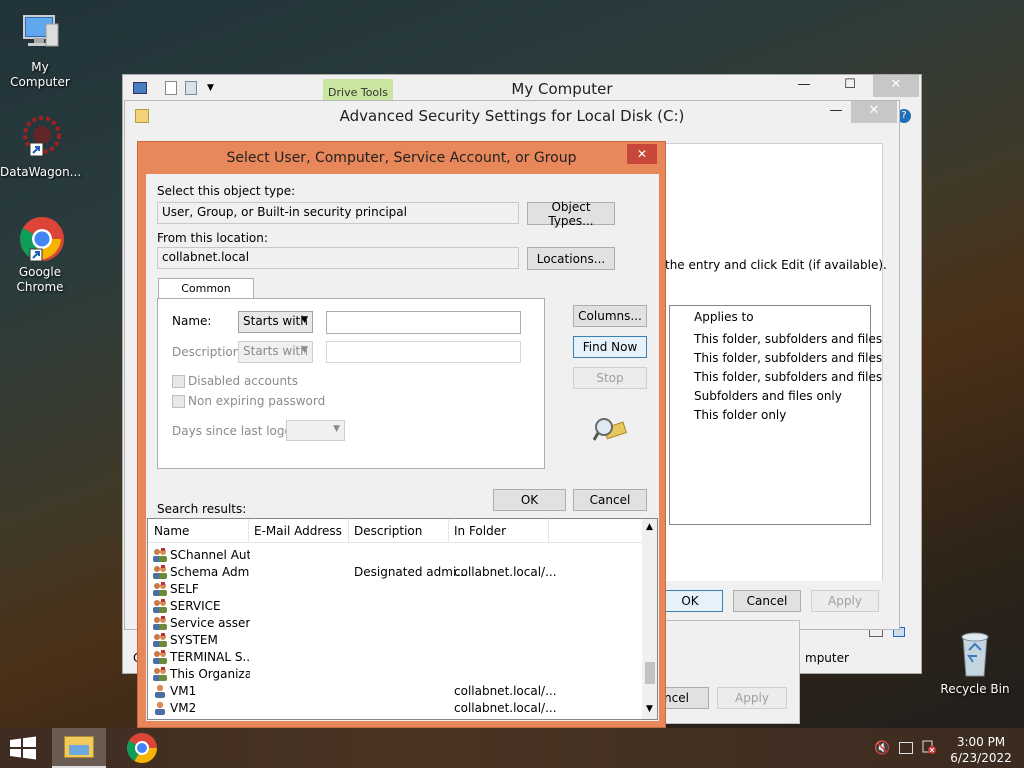 The image size is (1024, 768). Describe the element at coordinates (610, 347) in the screenshot. I see `find-now-button: Find Now` at that location.